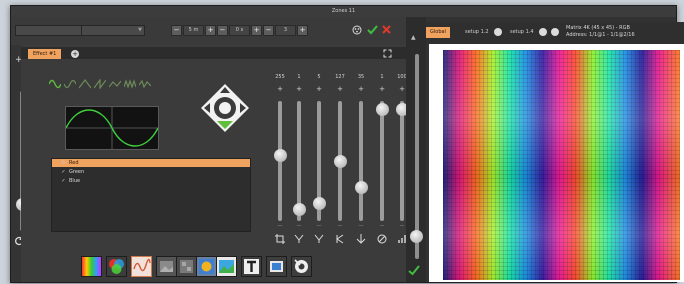  I want to click on preview-fader-track, so click(417, 156).